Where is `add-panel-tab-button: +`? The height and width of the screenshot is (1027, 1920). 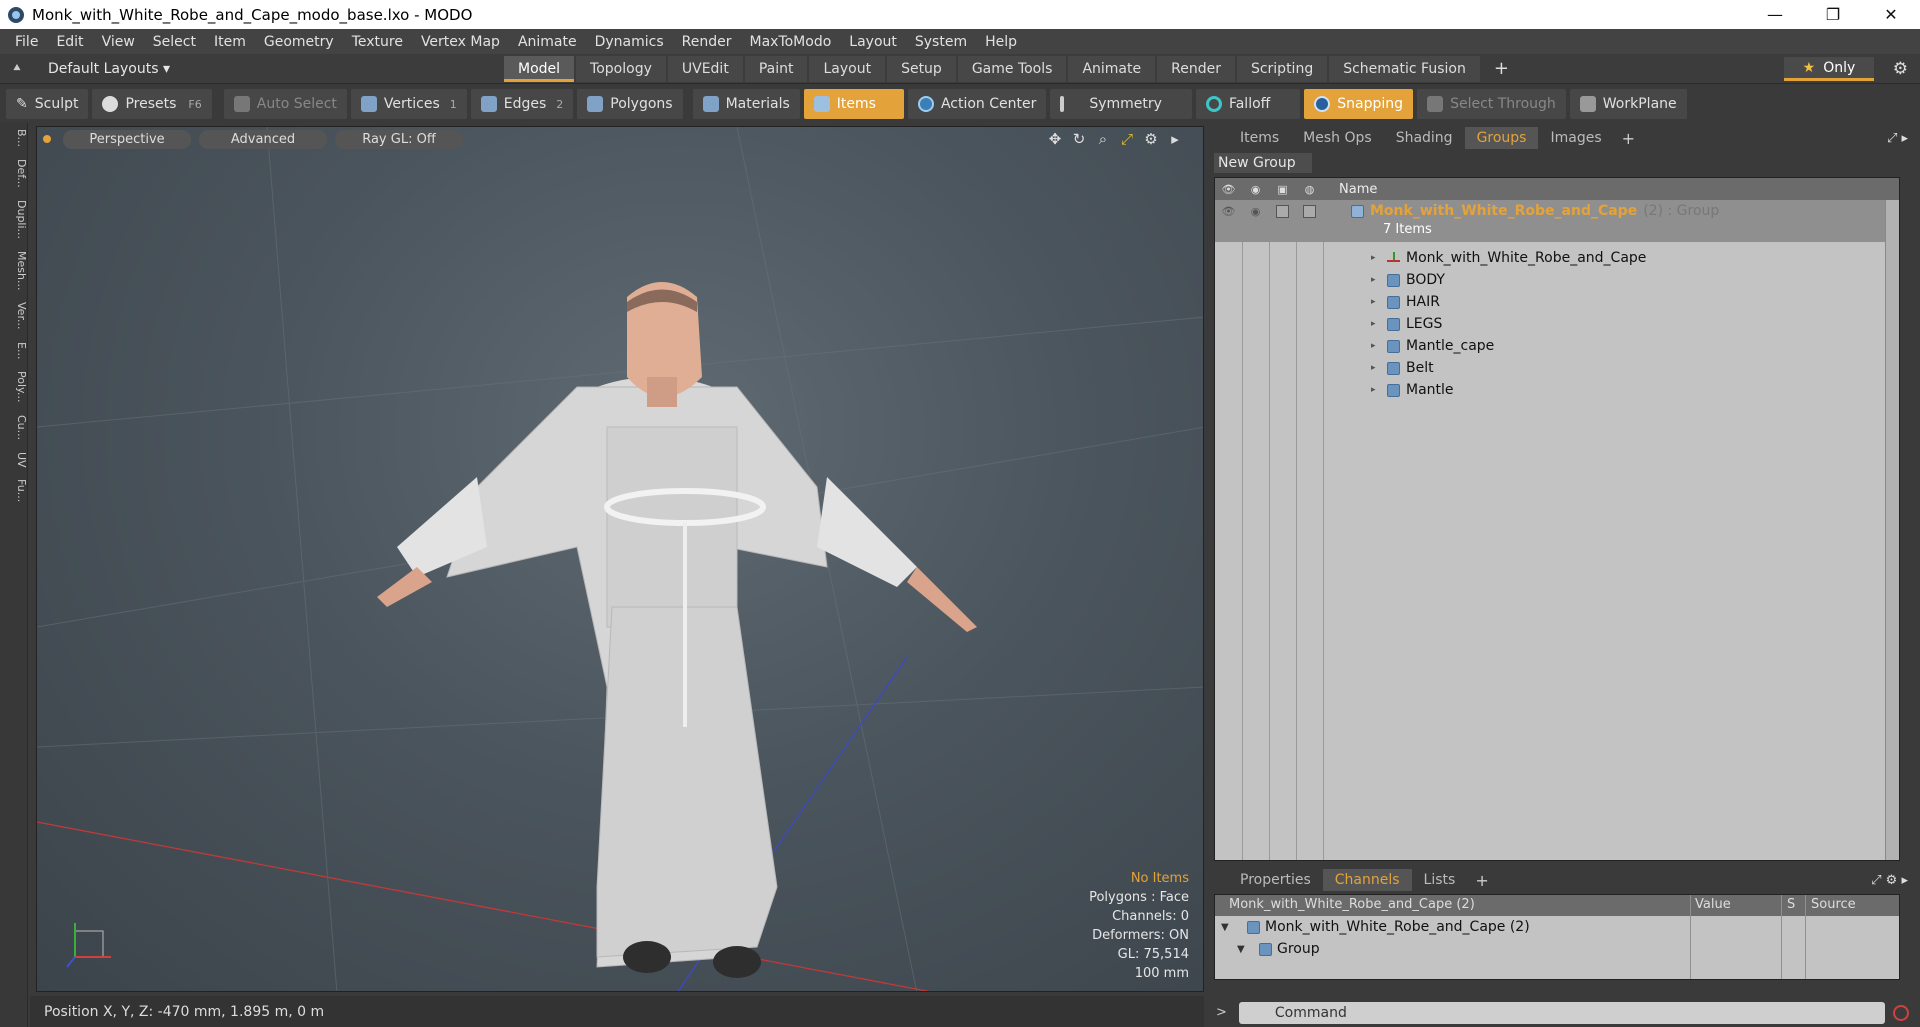
add-panel-tab-button: + is located at coordinates (1628, 138).